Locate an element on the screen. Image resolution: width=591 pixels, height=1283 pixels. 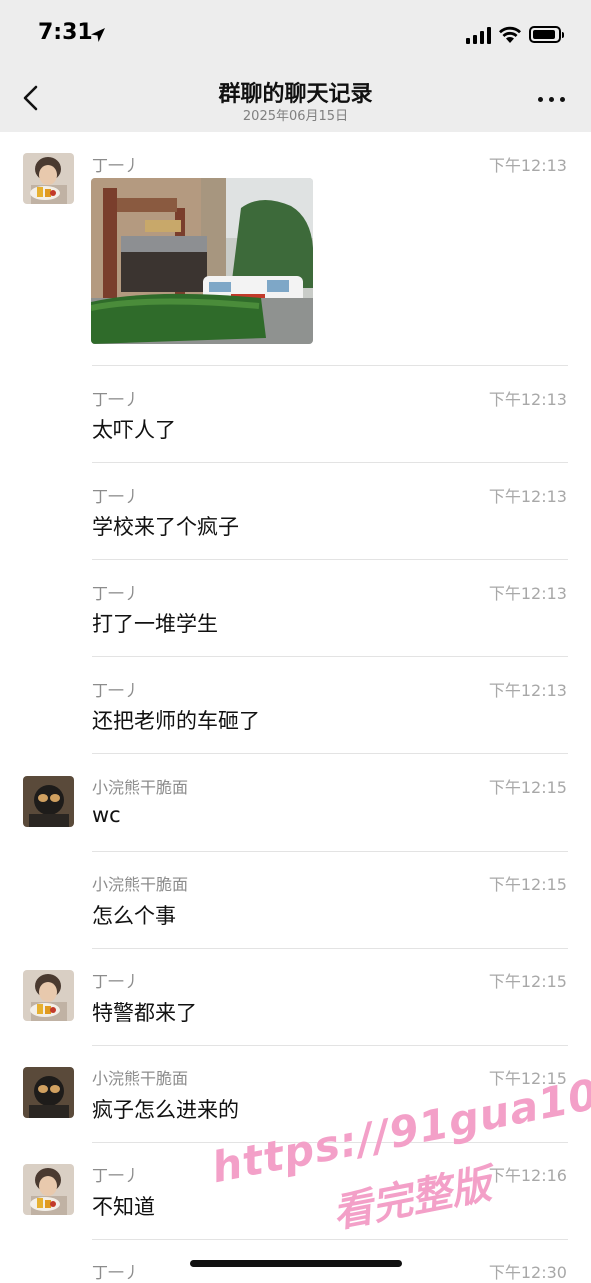
message-text: 打了一堆学生 is located at coordinates (155, 624).